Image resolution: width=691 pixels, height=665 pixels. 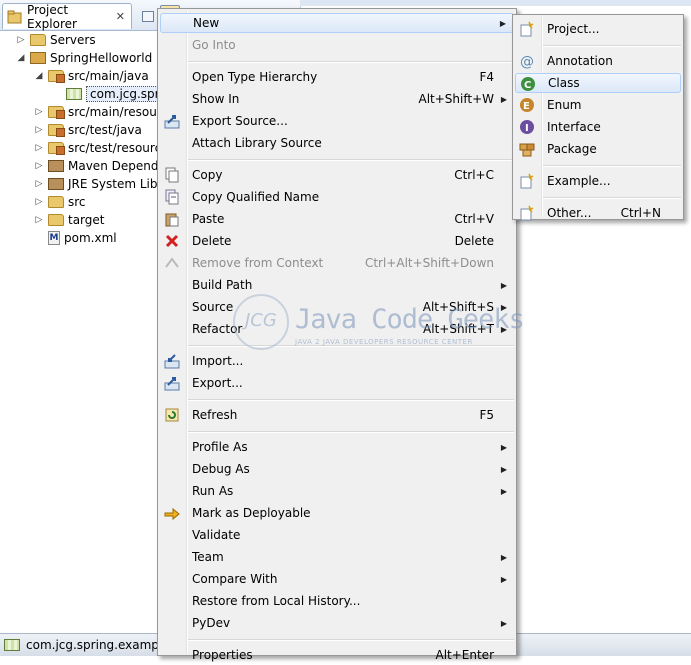 What do you see at coordinates (206, 23) in the screenshot?
I see `menu-item-label: New` at bounding box center [206, 23].